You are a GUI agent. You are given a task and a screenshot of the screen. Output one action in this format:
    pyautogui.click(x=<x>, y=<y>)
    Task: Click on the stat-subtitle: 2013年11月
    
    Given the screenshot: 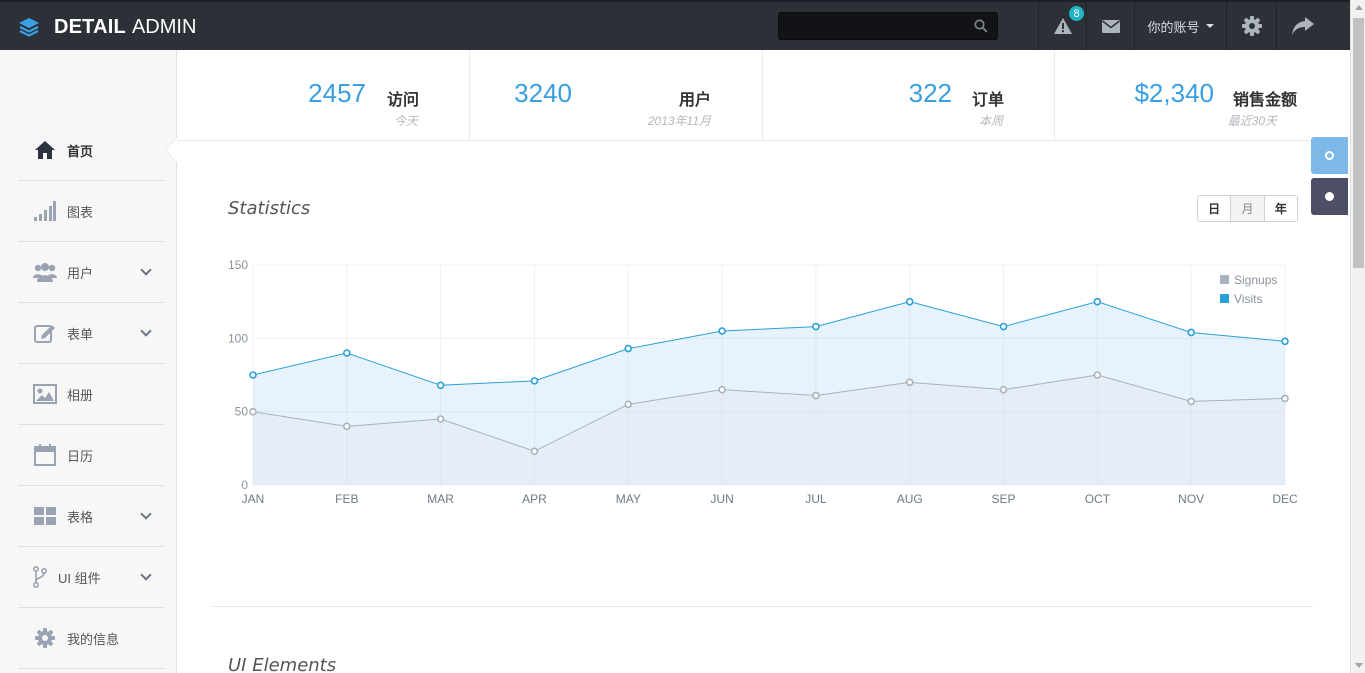 What is the action you would take?
    pyautogui.click(x=679, y=121)
    